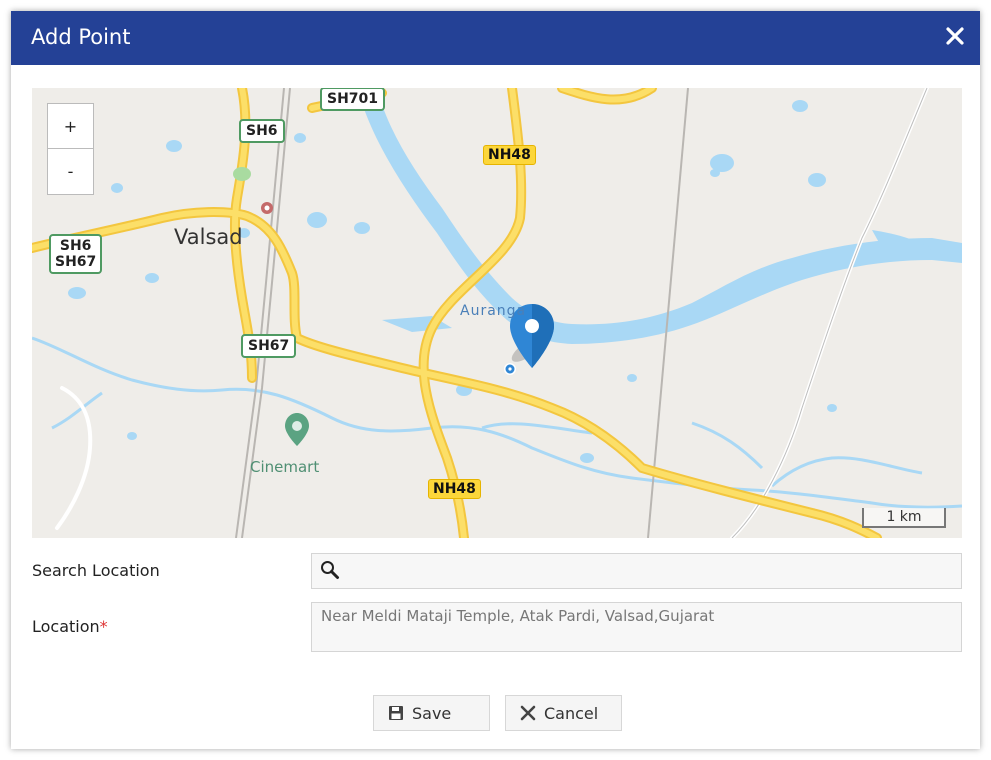  I want to click on shield-sh67-line: SH67, so click(76, 262).